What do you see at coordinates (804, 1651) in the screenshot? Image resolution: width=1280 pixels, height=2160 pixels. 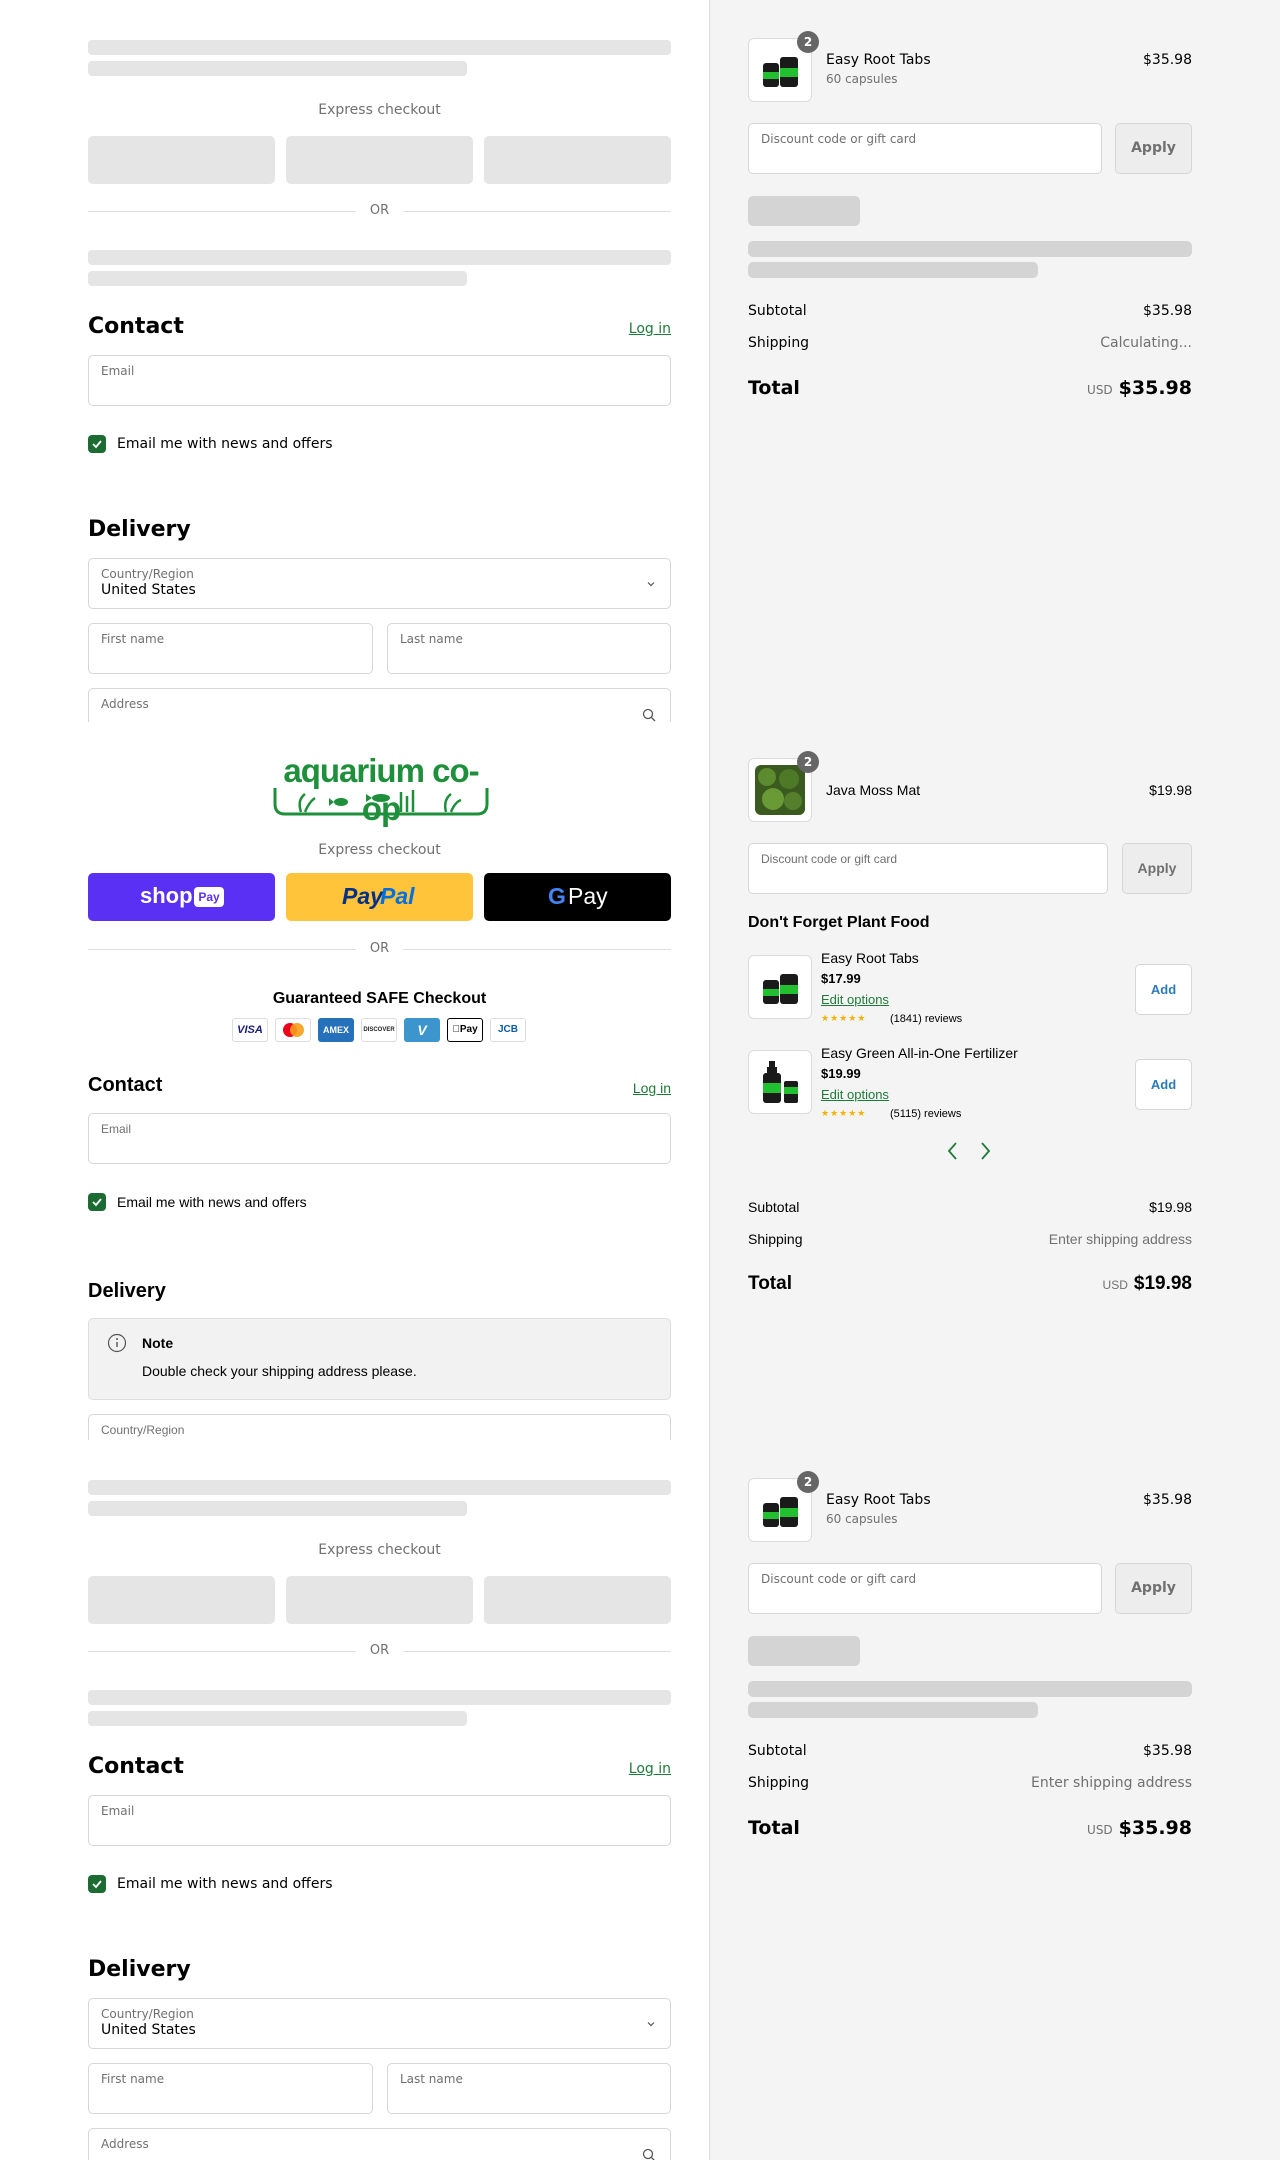 I see `skeleton-block` at bounding box center [804, 1651].